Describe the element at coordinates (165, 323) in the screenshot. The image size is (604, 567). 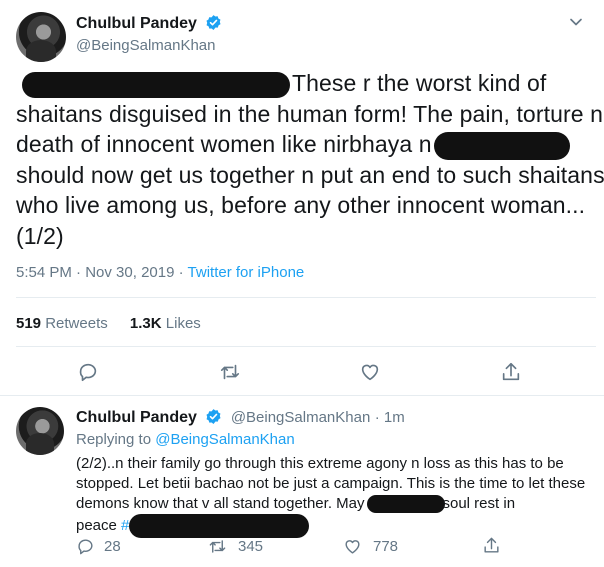
I see `likes-stat: 1.3K Likes` at that location.